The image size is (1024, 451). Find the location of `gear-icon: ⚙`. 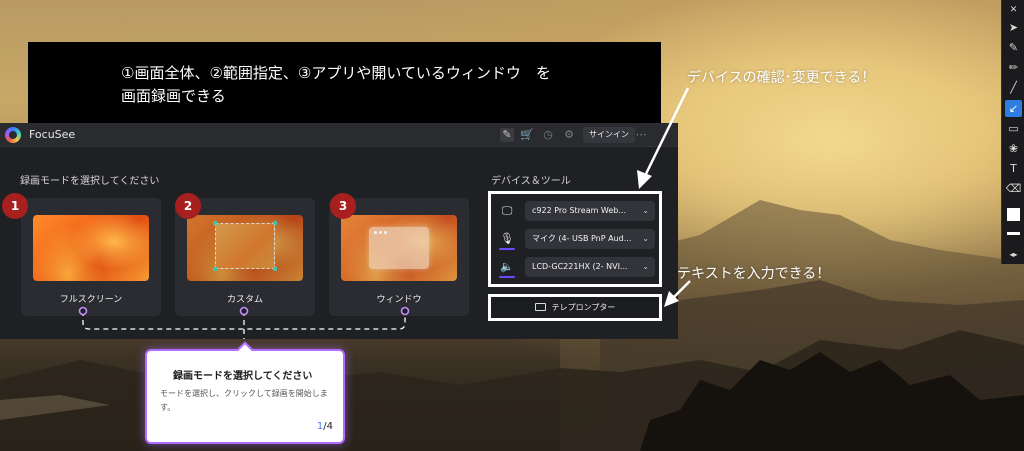

gear-icon: ⚙ is located at coordinates (569, 135).